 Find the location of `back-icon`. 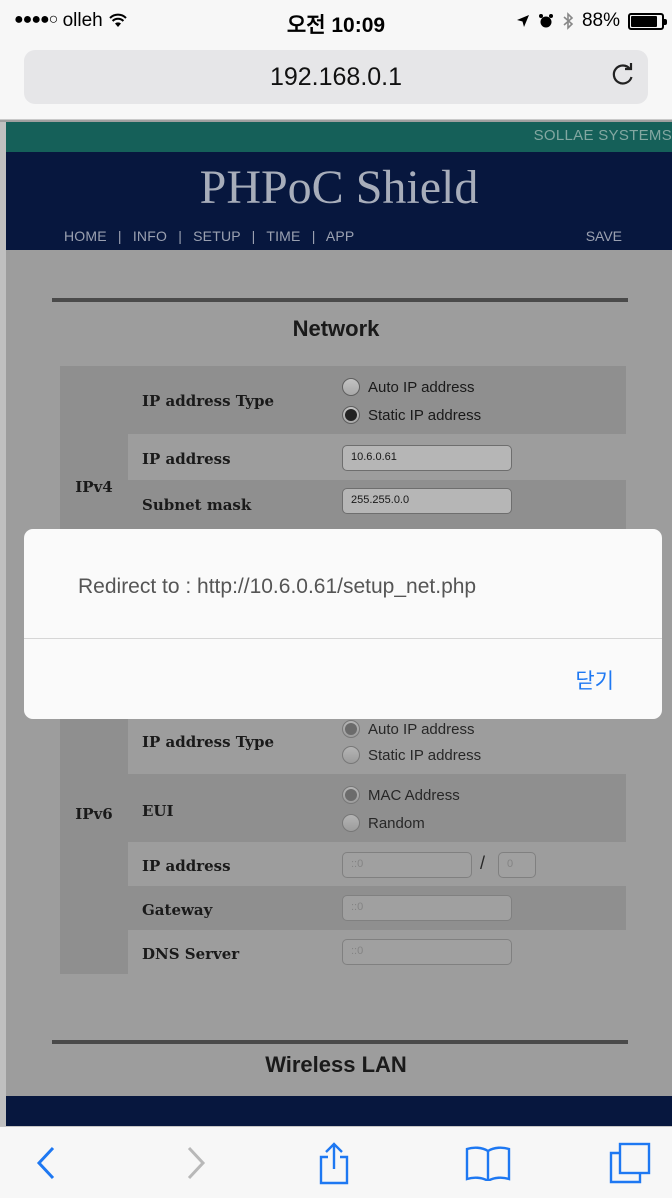

back-icon is located at coordinates (46, 1163).